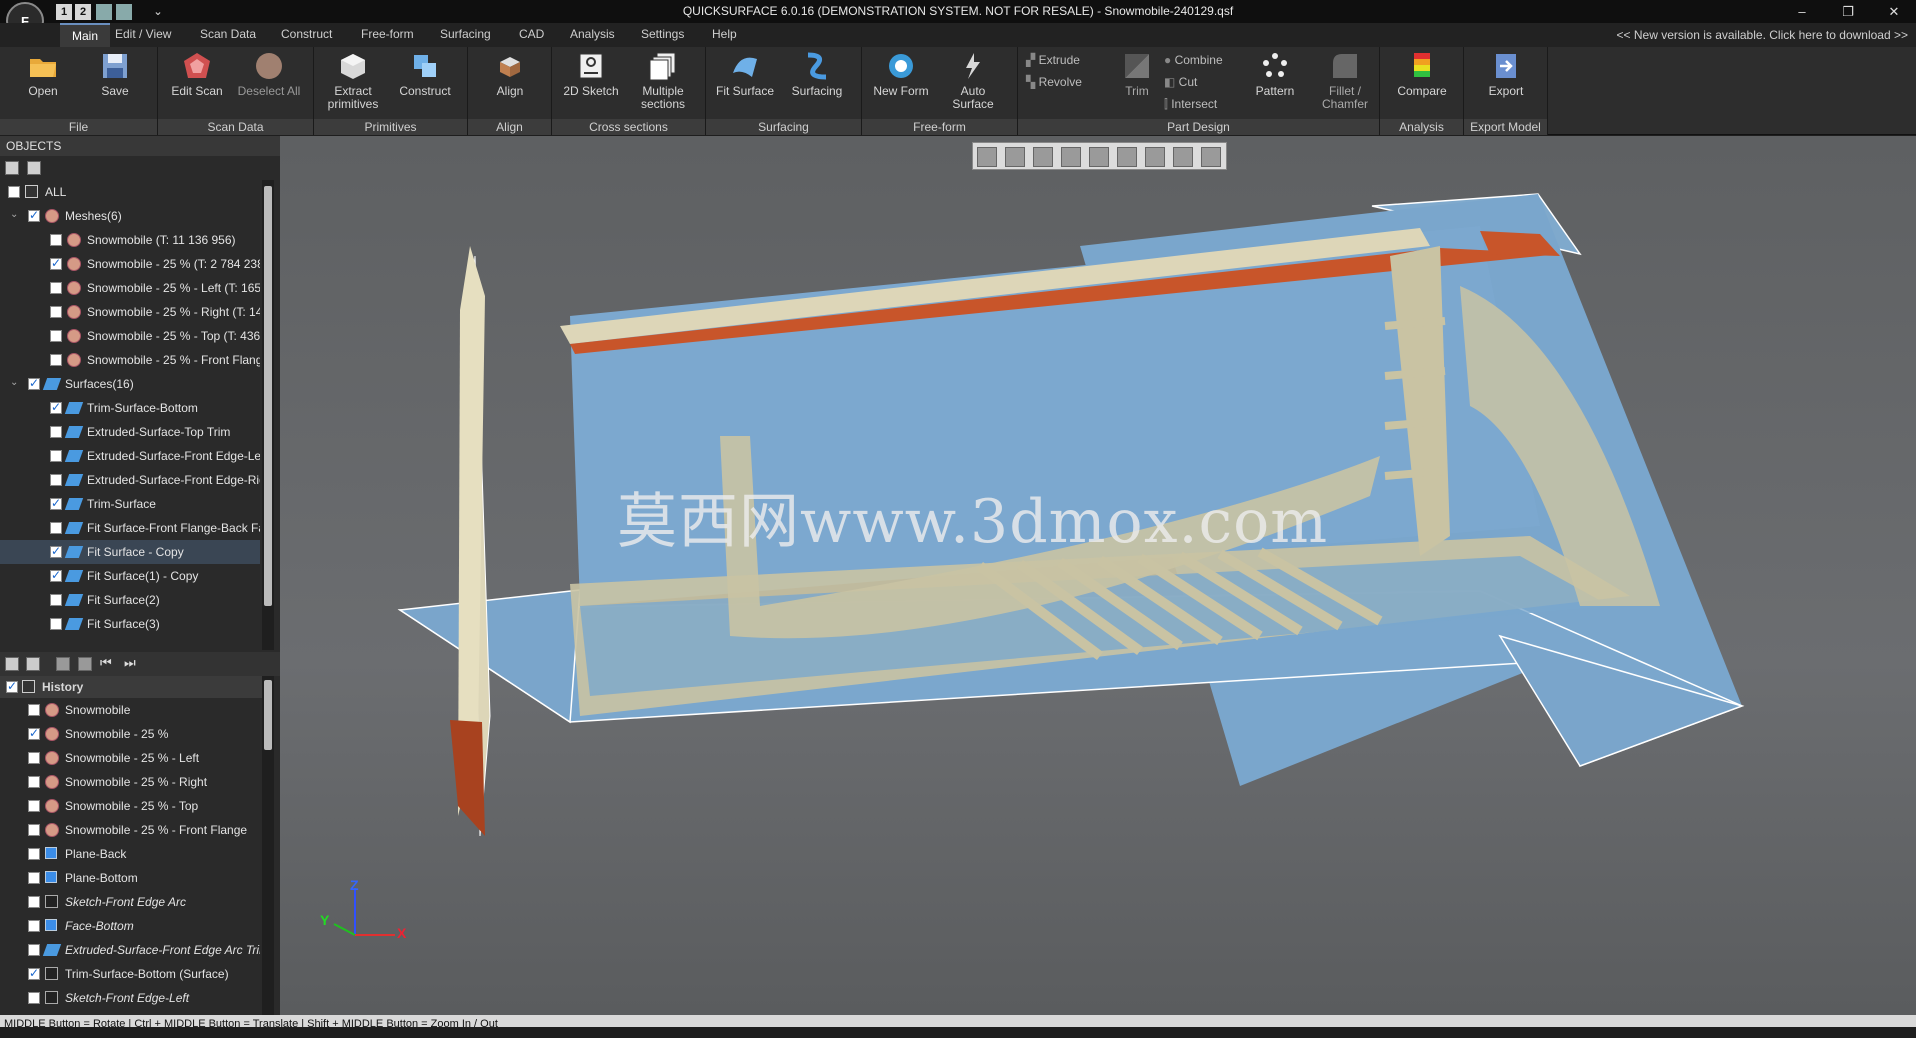 Image resolution: width=1916 pixels, height=1038 pixels. Describe the element at coordinates (268, 845) in the screenshot. I see `history-scrollbar` at that location.